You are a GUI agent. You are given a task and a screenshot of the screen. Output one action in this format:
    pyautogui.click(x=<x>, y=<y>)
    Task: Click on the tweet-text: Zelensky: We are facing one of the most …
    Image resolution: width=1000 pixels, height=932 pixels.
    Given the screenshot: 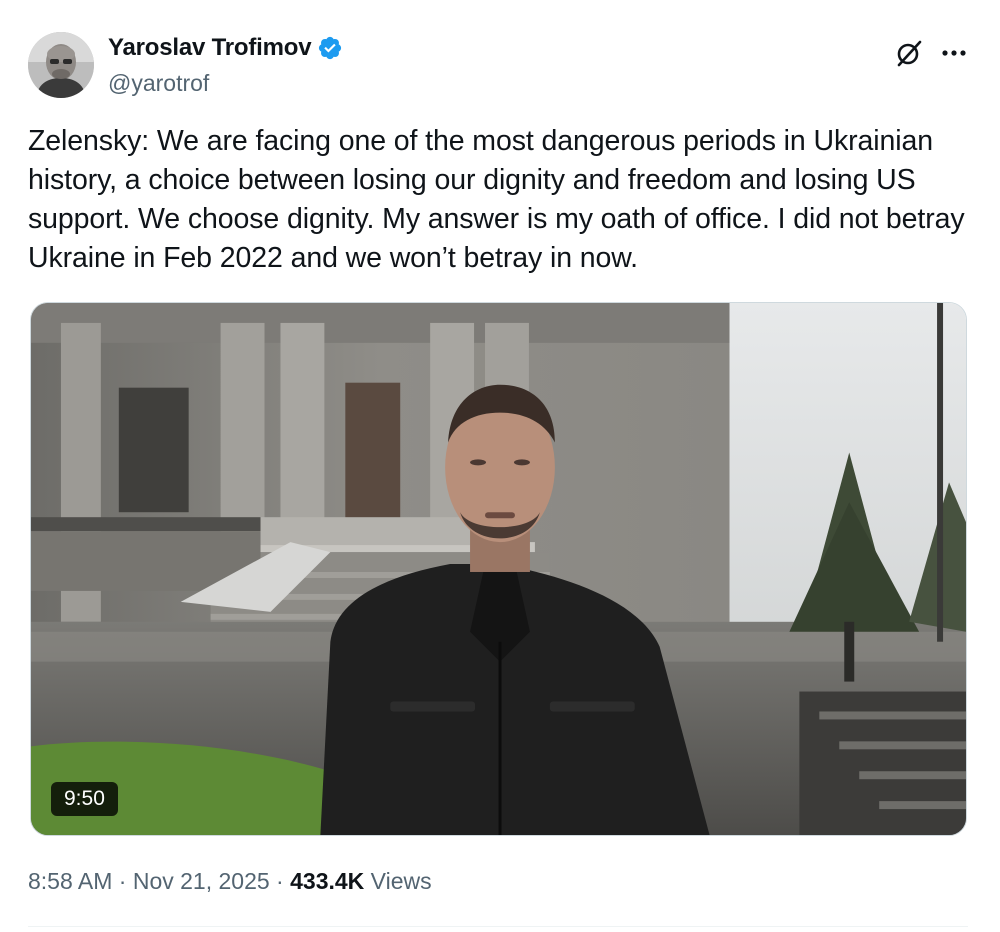 What is the action you would take?
    pyautogui.click(x=496, y=199)
    